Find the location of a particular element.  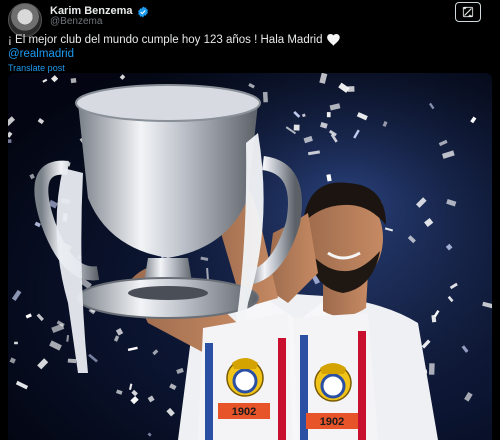

grok-icon is located at coordinates (468, 12).